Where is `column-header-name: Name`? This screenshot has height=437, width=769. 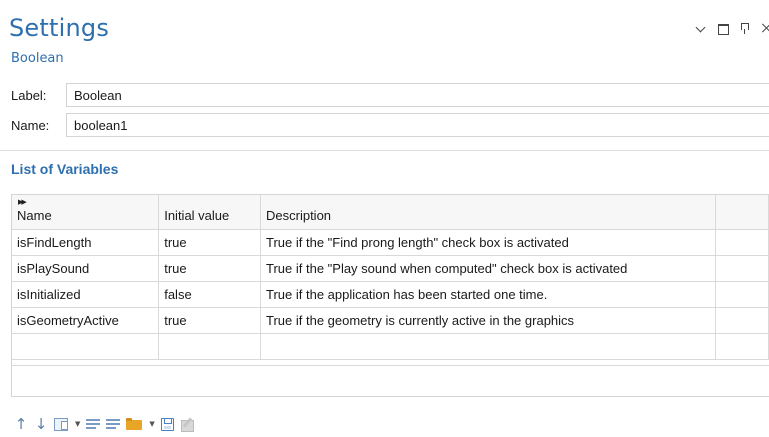
column-header-name: Name is located at coordinates (86, 212).